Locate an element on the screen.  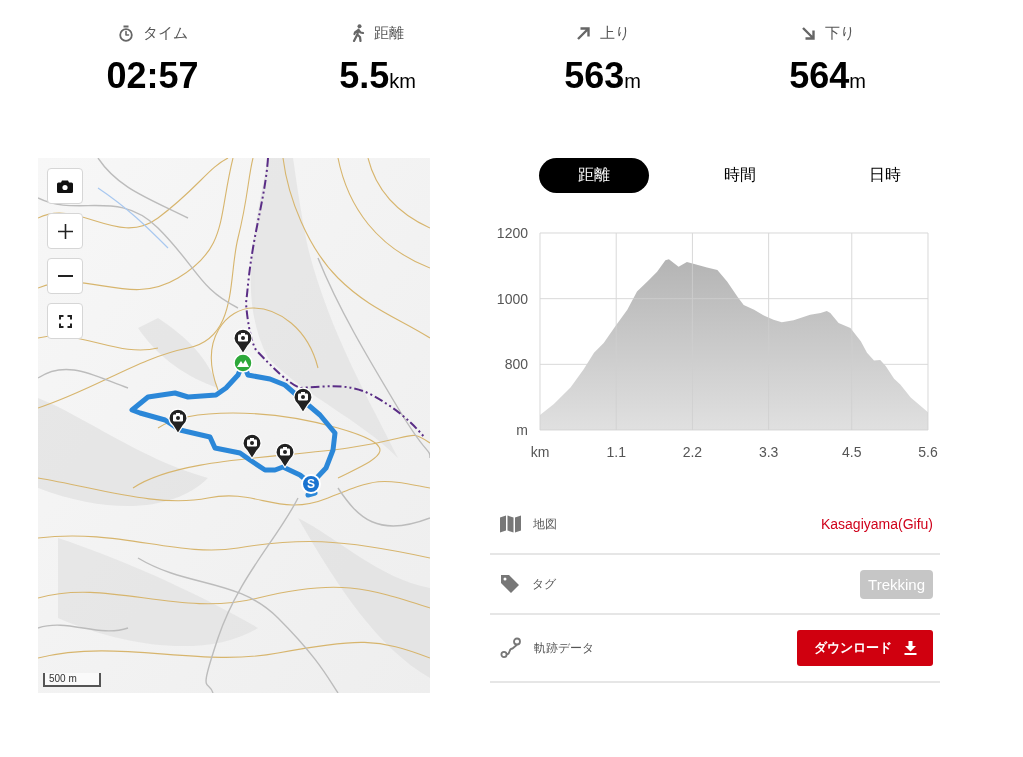
camera-icon is located at coordinates (65, 186).